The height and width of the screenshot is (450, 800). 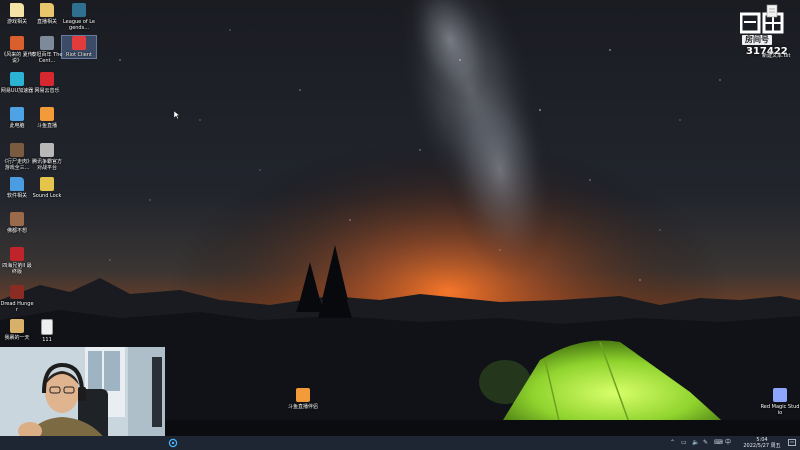 I want to click on speaker-icon: 🔈, so click(x=695, y=443).